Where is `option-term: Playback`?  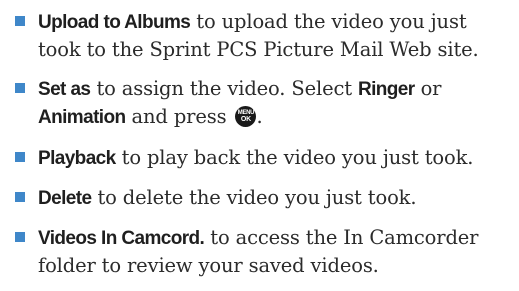 option-term: Playback is located at coordinates (77, 158).